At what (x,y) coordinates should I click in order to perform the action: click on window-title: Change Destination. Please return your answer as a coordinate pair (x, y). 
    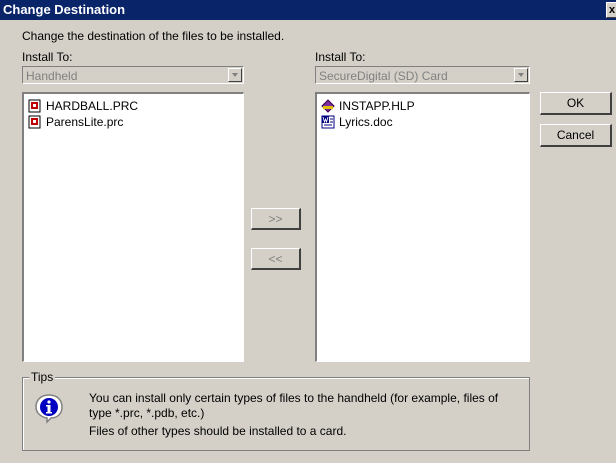
    Looking at the image, I should click on (64, 9).